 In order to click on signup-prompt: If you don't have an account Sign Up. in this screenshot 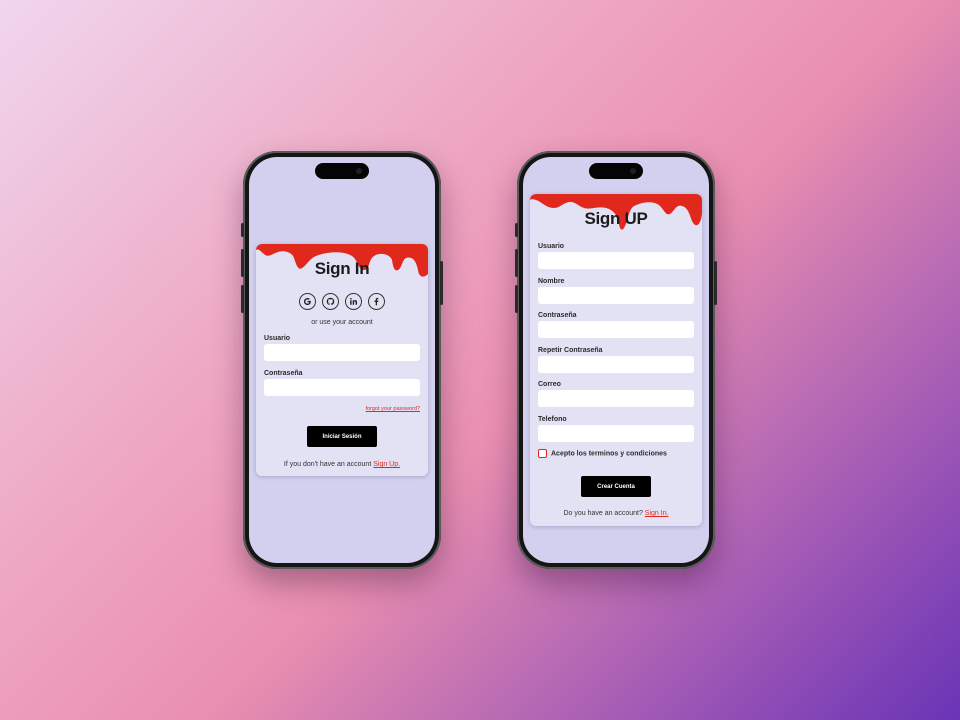, I will do `click(342, 464)`.